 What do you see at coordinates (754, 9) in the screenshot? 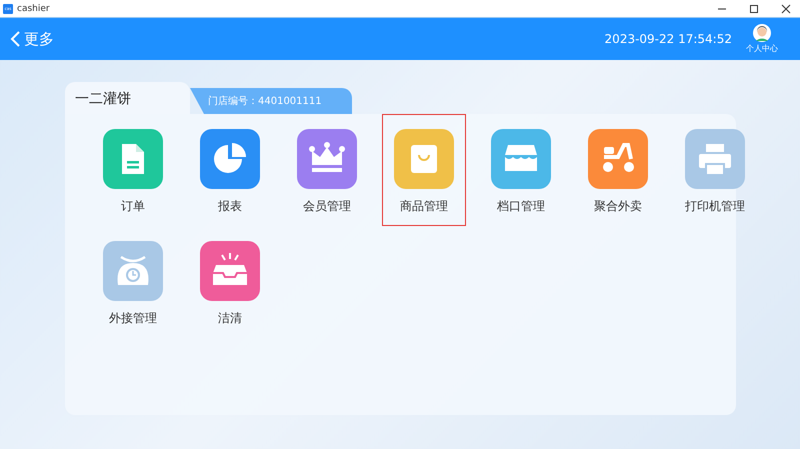
I see `maximize-icon` at bounding box center [754, 9].